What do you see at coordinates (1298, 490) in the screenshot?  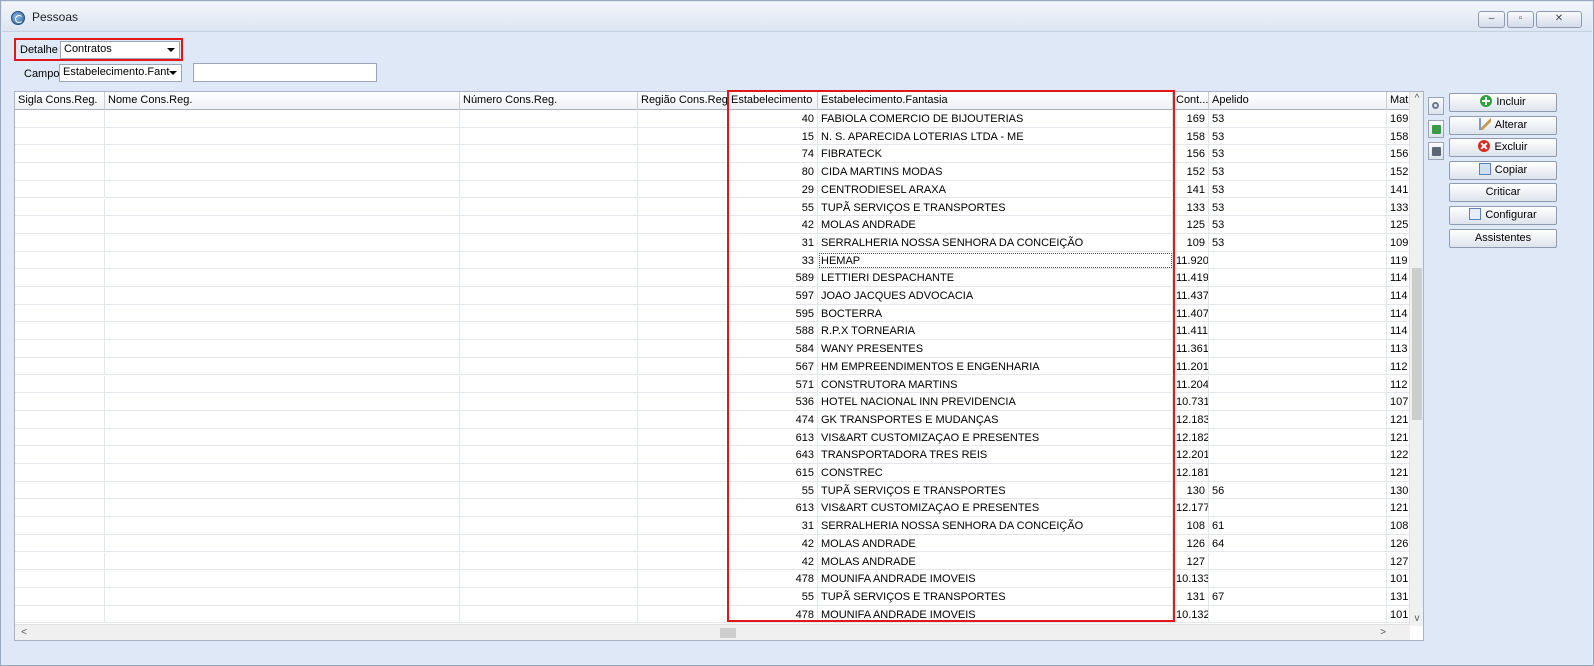 I see `cell-apelido: 56` at bounding box center [1298, 490].